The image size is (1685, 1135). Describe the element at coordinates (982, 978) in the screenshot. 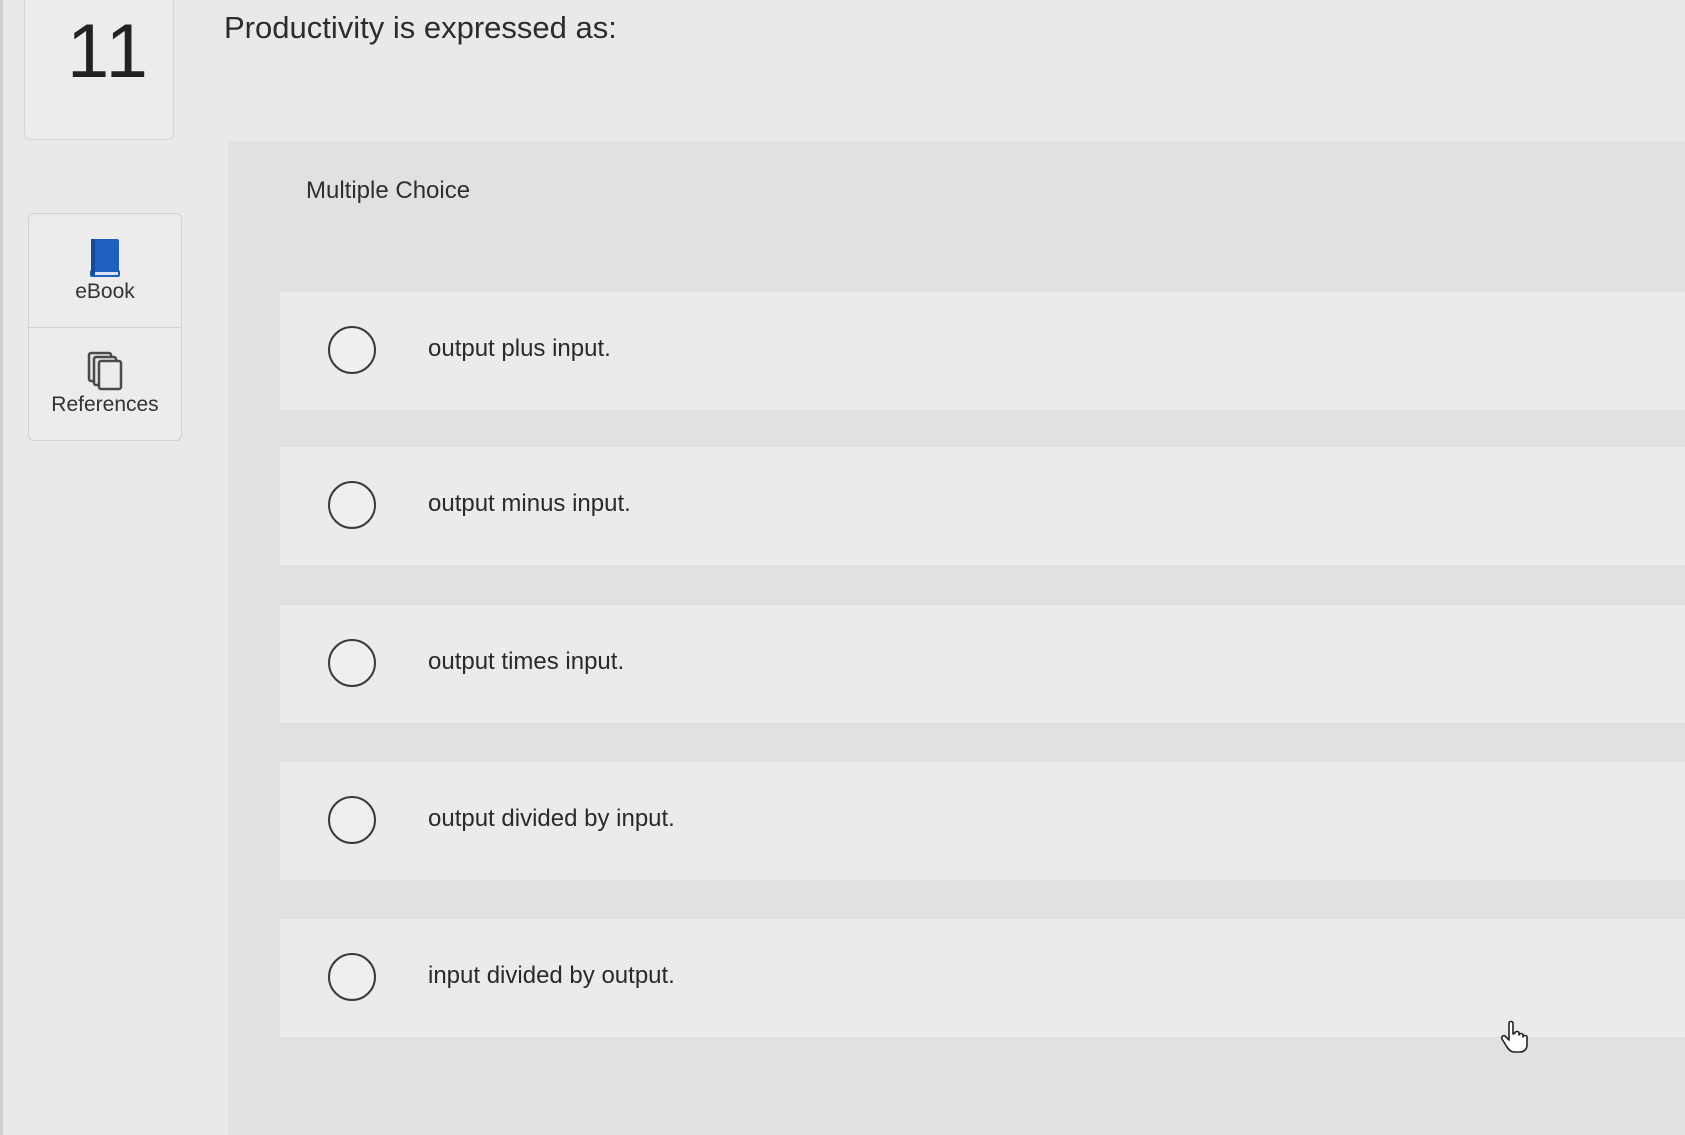

I see `choice-option: input divided by output.` at that location.